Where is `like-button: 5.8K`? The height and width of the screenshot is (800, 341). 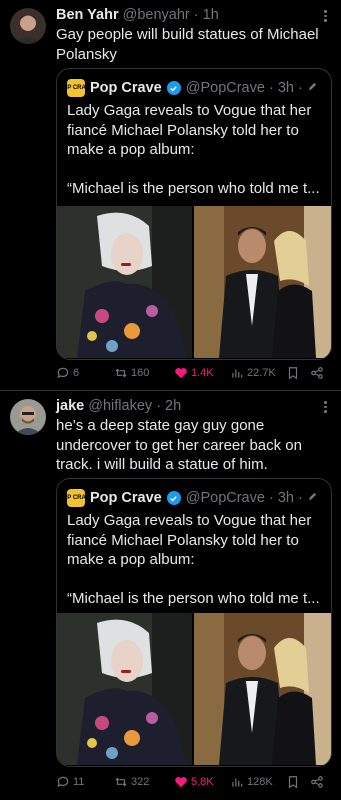 like-button: 5.8K is located at coordinates (194, 782).